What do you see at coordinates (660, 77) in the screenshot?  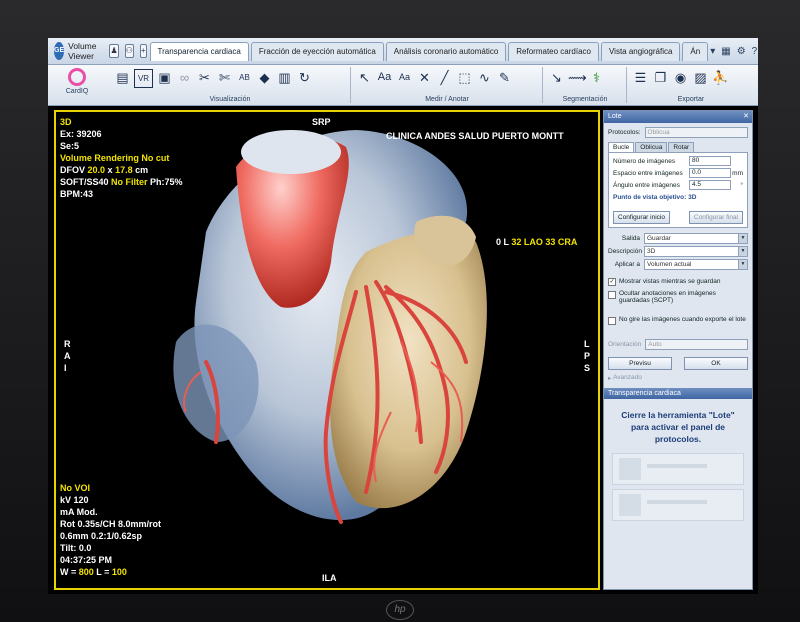 I see `copy-icon: ❐` at bounding box center [660, 77].